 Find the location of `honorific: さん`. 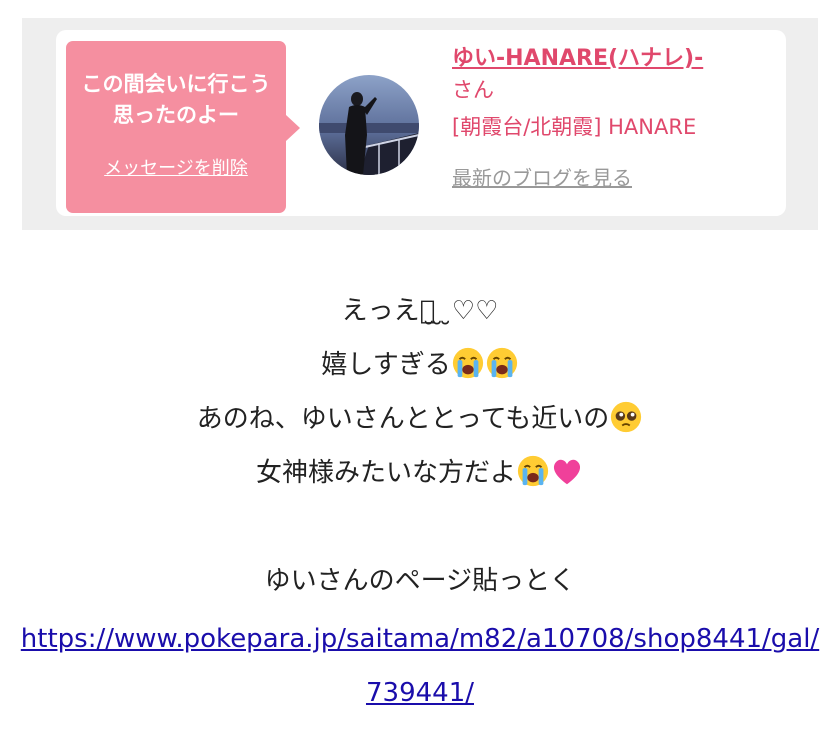

honorific: さん is located at coordinates (473, 90).